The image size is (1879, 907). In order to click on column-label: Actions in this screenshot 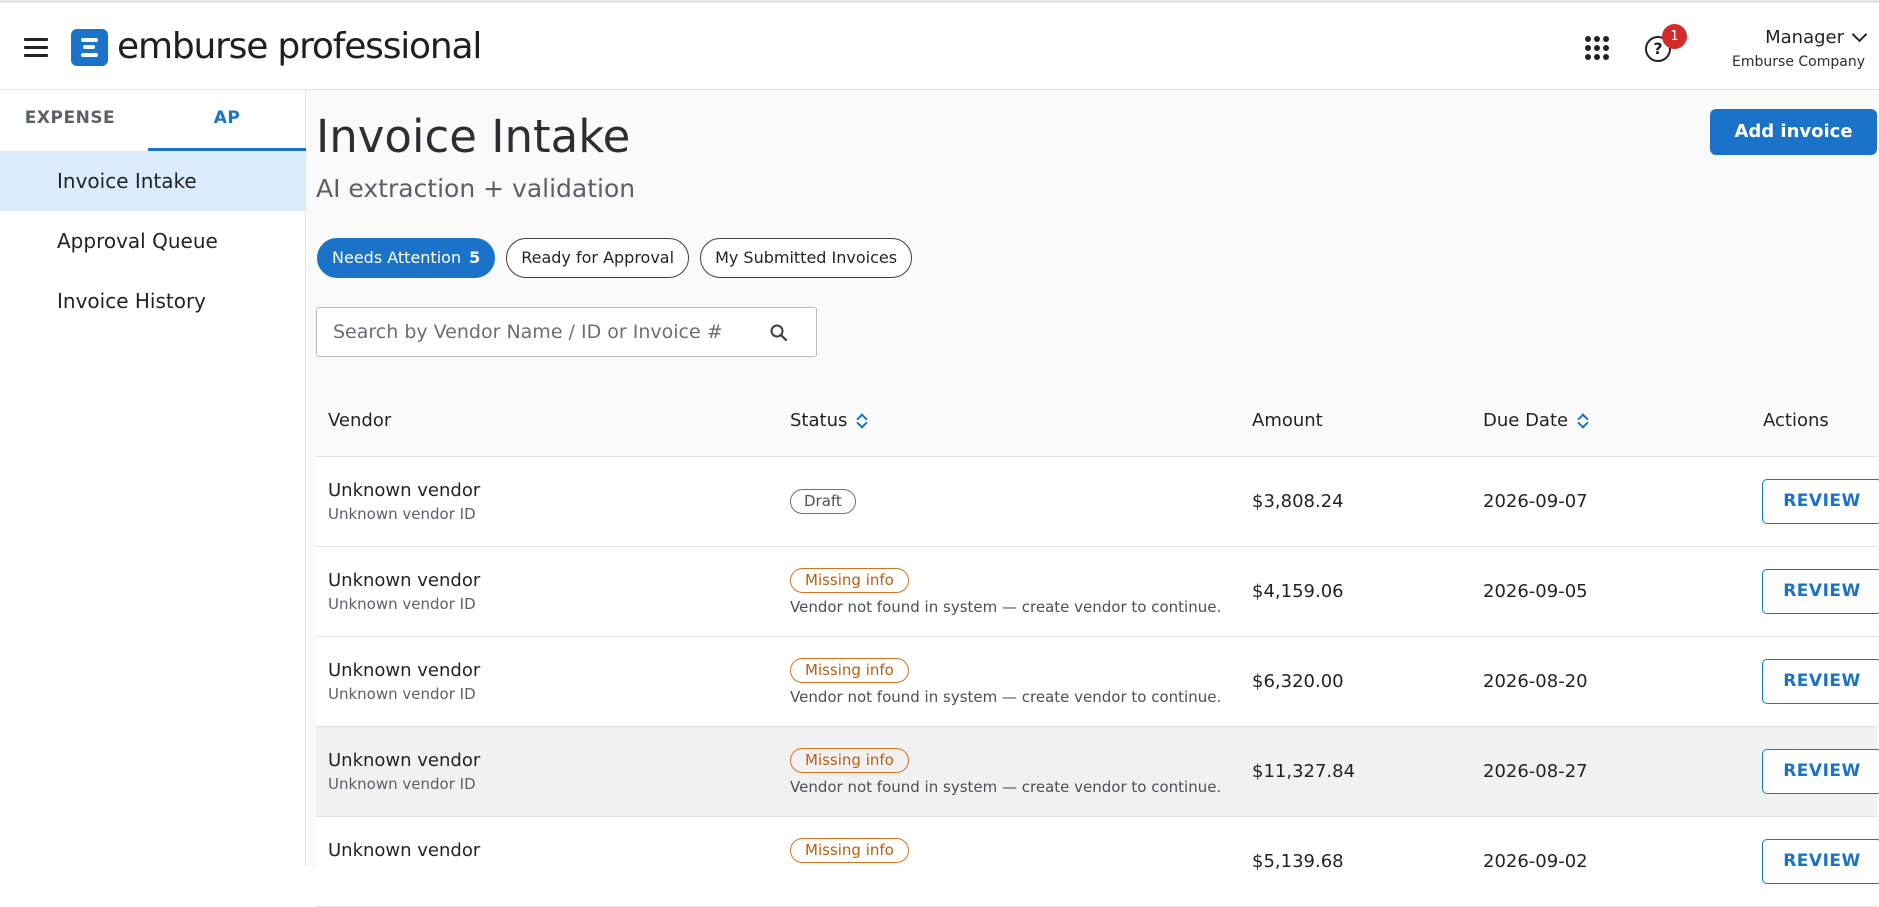, I will do `click(1796, 420)`.